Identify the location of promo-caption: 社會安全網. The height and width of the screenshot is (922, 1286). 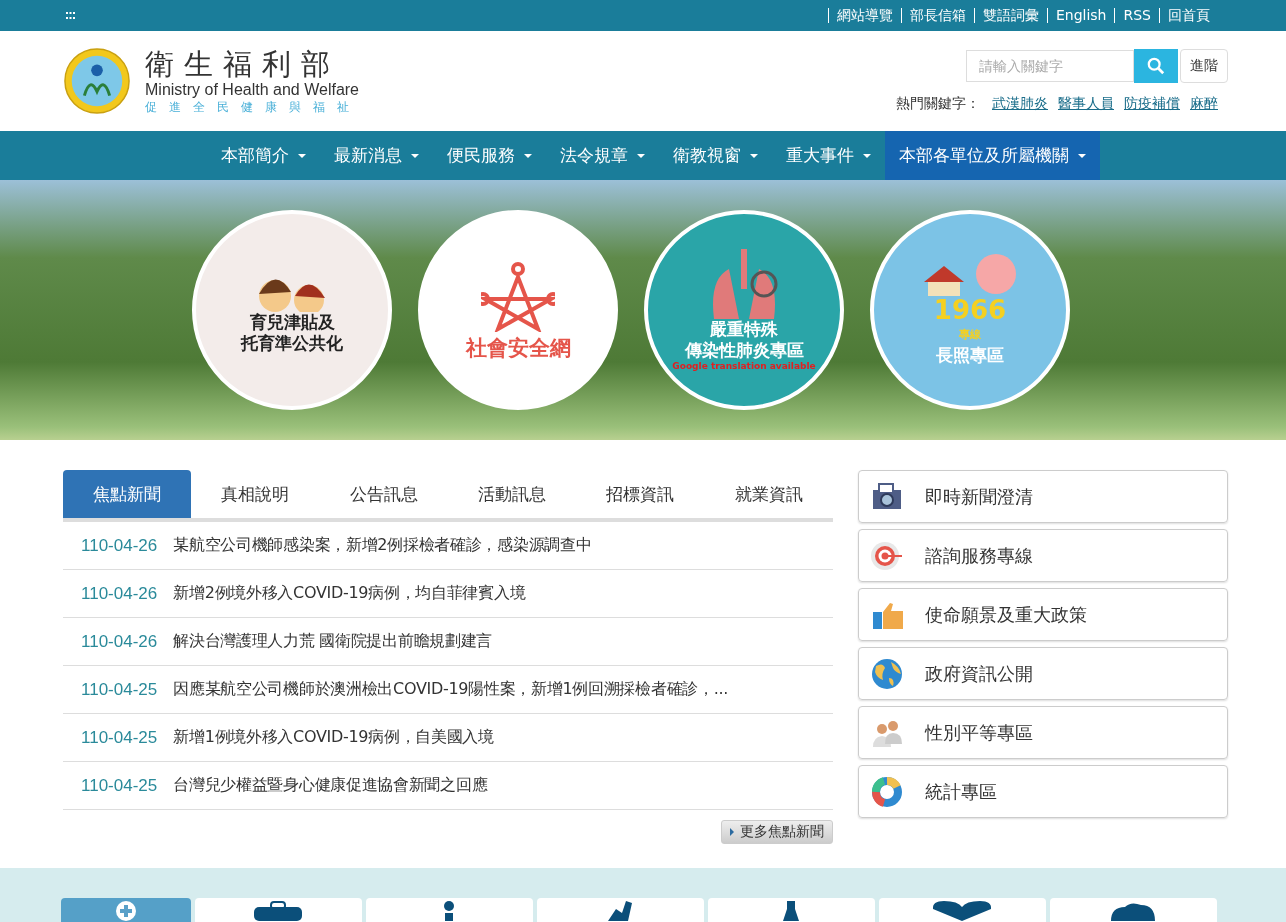
(518, 348).